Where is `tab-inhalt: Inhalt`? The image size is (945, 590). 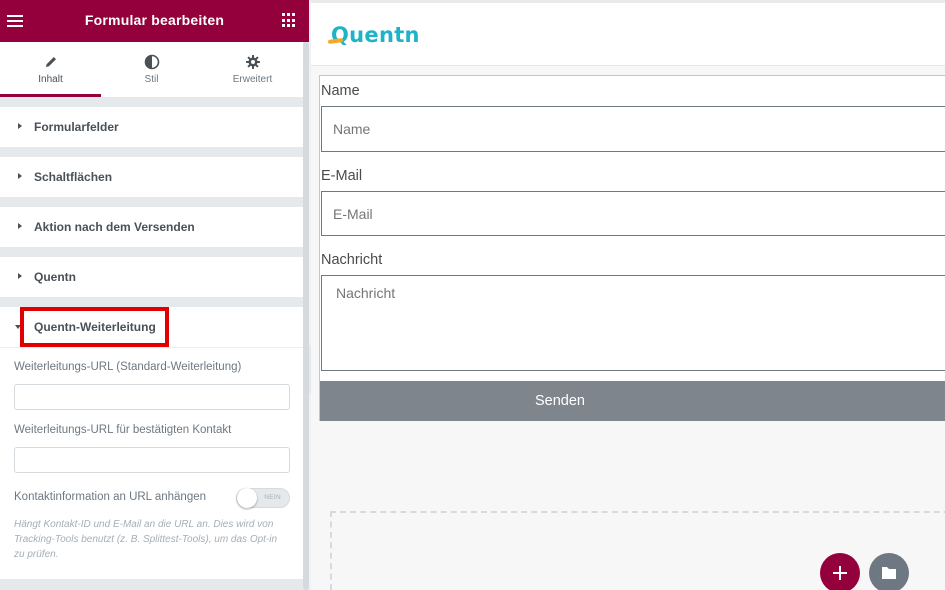 tab-inhalt: Inhalt is located at coordinates (50, 69).